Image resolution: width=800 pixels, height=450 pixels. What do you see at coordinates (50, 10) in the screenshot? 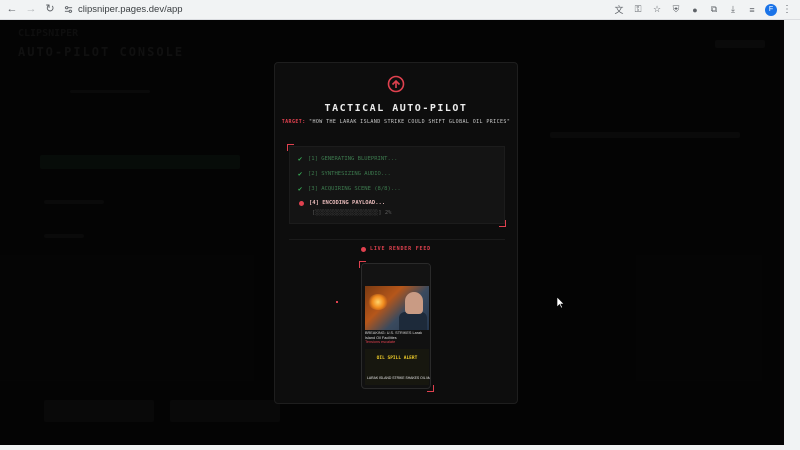
I see `reload-button: ↻` at bounding box center [50, 10].